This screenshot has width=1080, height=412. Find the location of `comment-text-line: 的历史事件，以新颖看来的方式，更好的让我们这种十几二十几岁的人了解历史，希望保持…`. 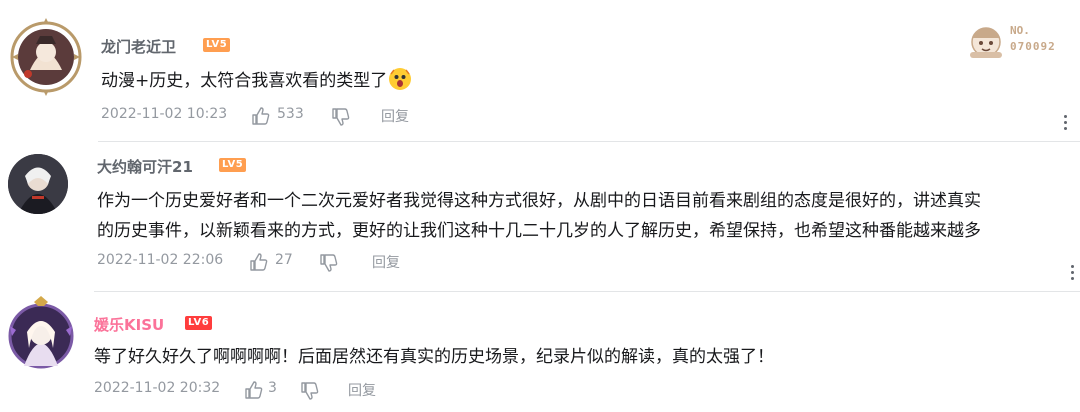

comment-text-line: 的历史事件，以新颖看来的方式，更好的让我们这种十几二十几岁的人了解历史，希望保持… is located at coordinates (539, 231).